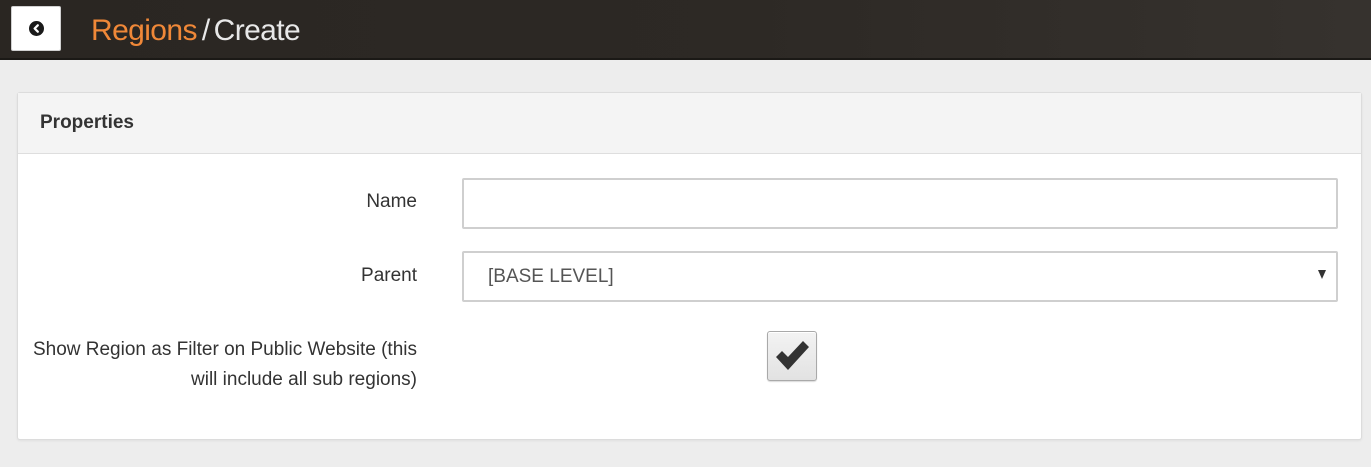  I want to click on parent-select: [BASE LEVEL], so click(900, 276).